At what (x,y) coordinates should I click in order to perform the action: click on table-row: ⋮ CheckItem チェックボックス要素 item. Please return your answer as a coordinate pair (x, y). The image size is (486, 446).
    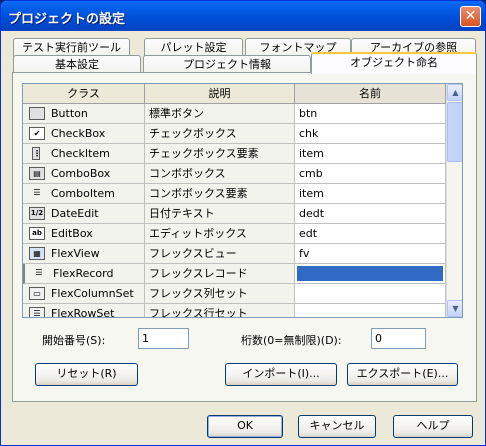
    Looking at the image, I should click on (234, 154).